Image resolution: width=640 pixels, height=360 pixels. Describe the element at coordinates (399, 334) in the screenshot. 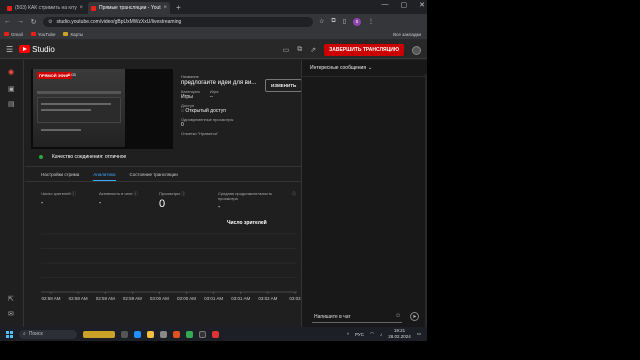

I see `clock: 19:21 28.02.2024` at that location.